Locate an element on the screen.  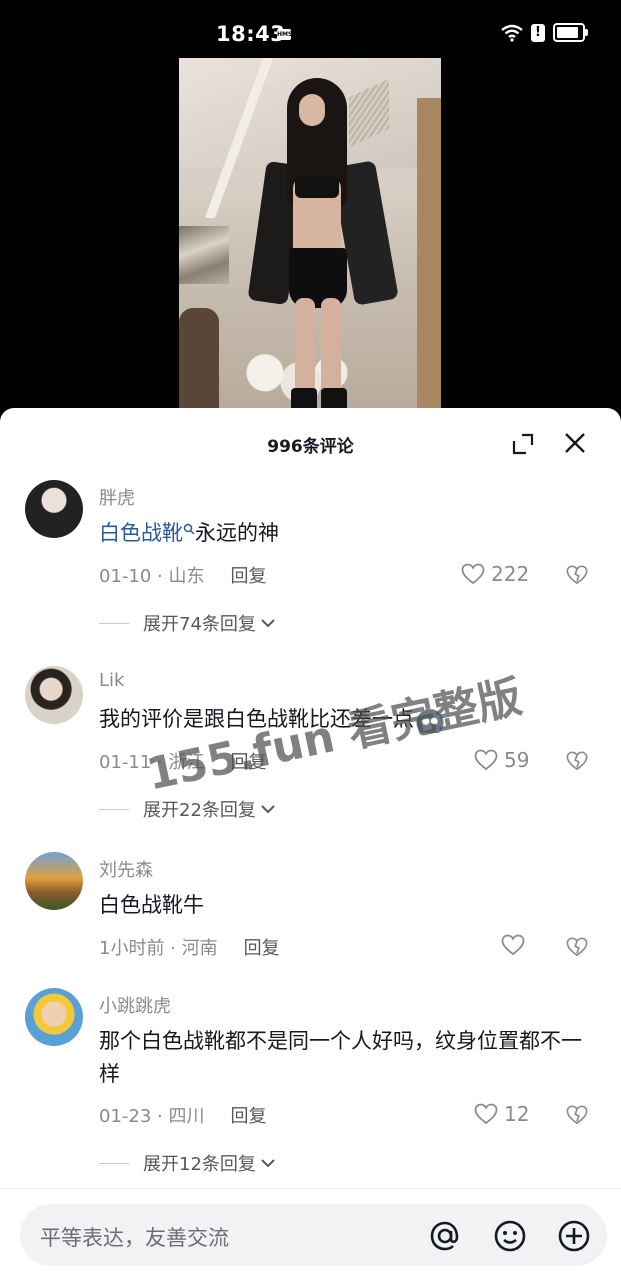
search-icon is located at coordinates (189, 529).